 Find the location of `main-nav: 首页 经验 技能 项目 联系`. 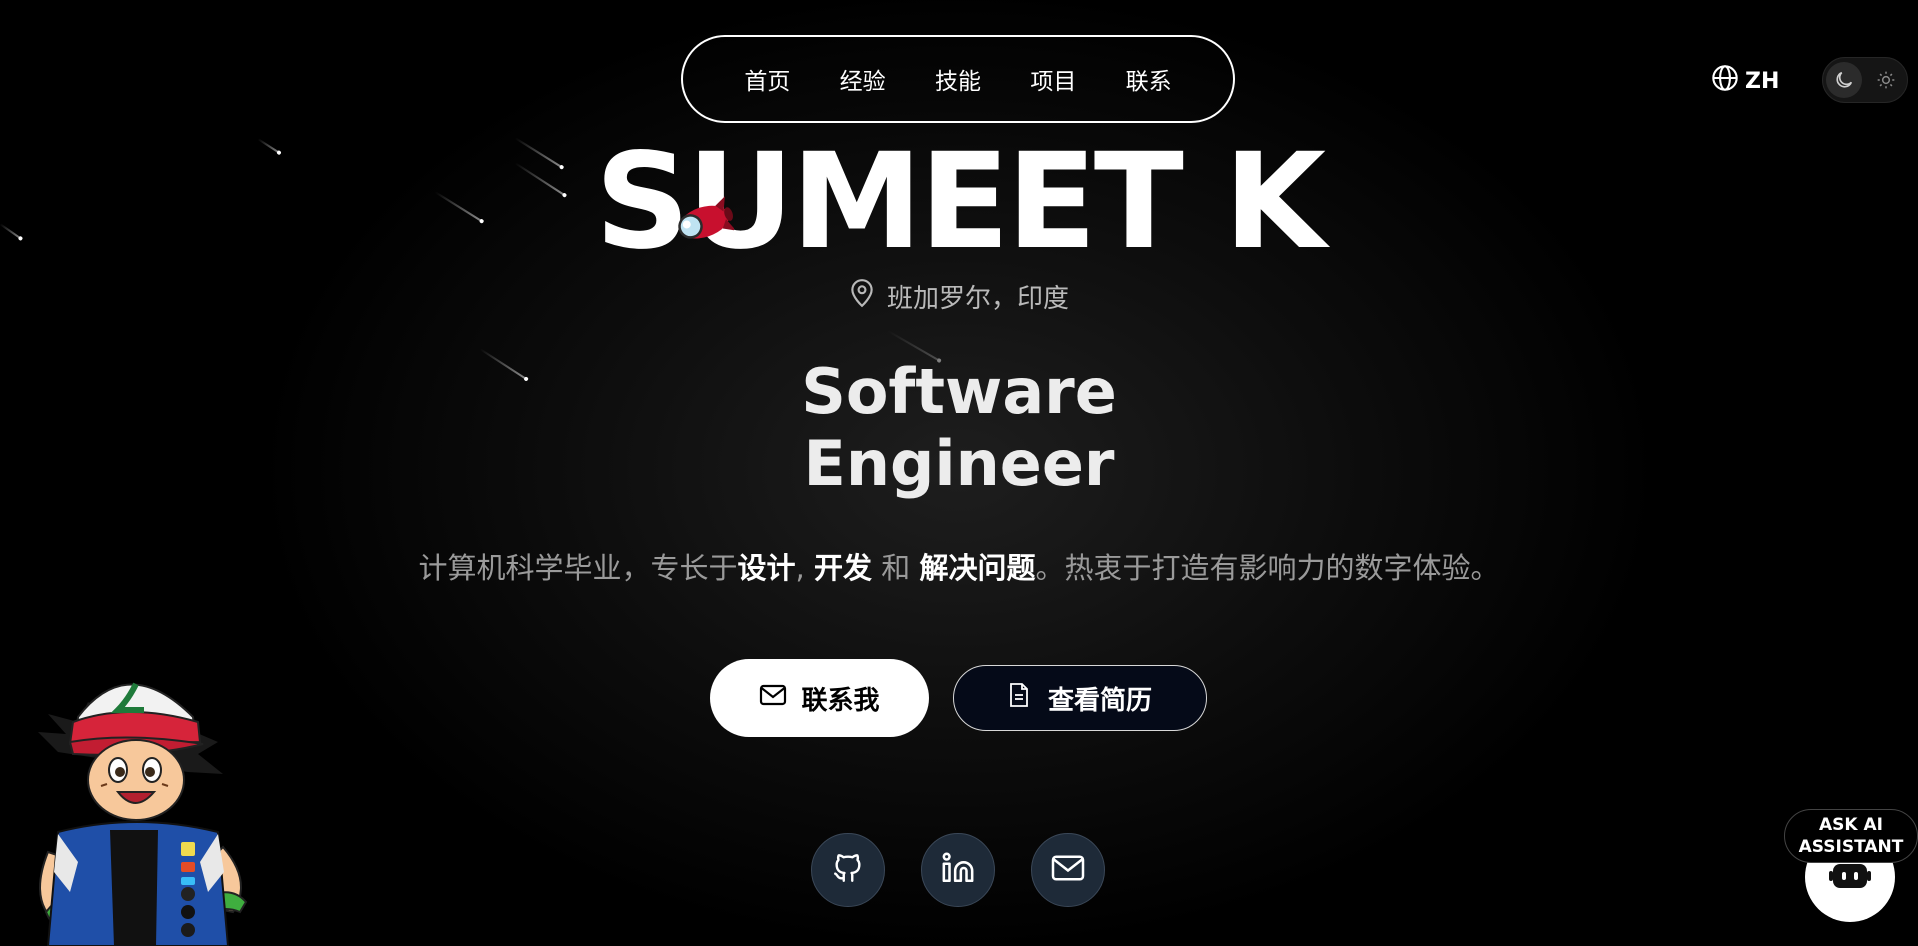

main-nav: 首页 经验 技能 项目 联系 is located at coordinates (958, 79).